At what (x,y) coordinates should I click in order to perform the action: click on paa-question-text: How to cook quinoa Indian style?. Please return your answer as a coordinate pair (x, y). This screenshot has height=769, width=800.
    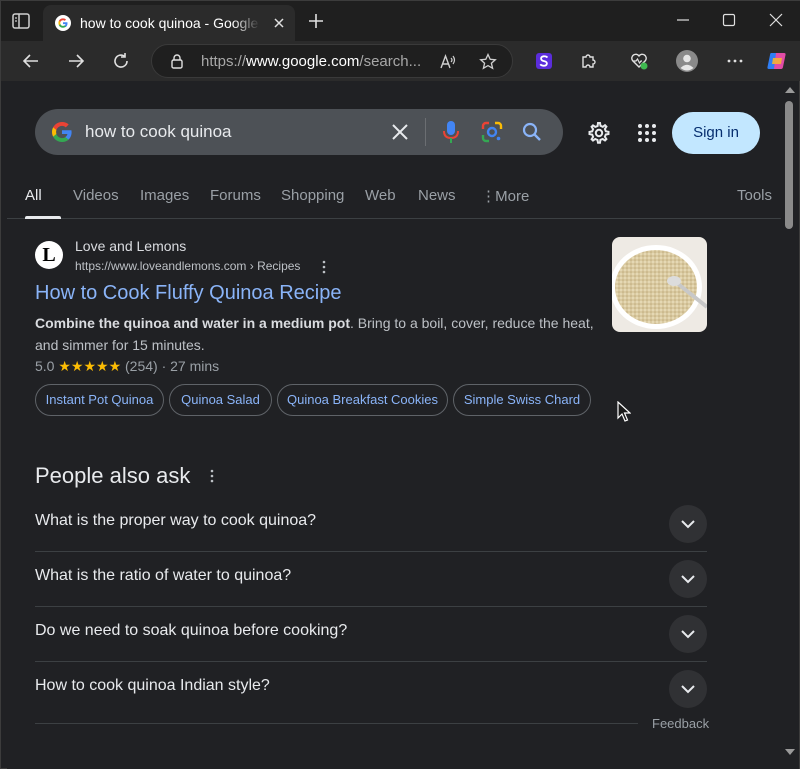
    Looking at the image, I should click on (152, 685).